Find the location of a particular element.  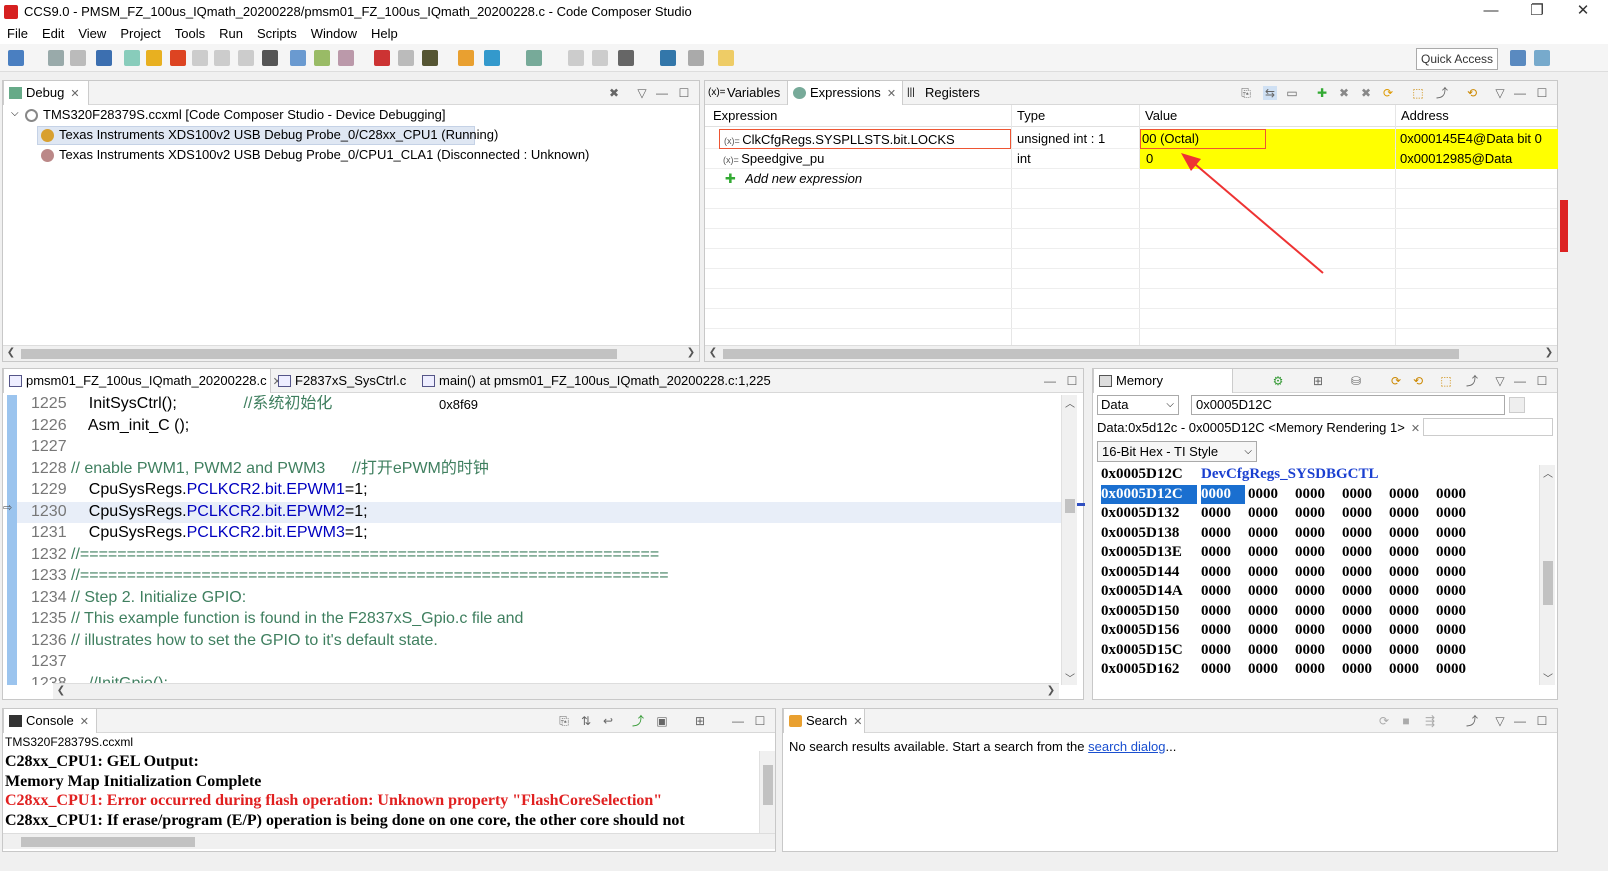

code-line: 1231 CpuSysRegs.PCLKCR2.bit.EPWM3=1; is located at coordinates (540, 533).